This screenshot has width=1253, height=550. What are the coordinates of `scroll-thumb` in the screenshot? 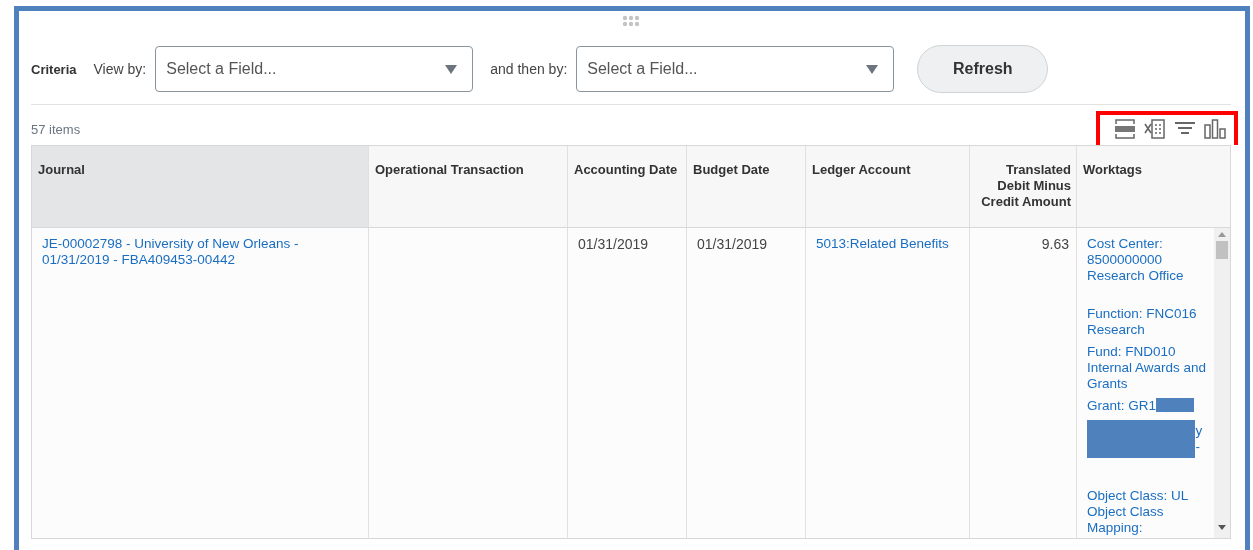 It's located at (1222, 250).